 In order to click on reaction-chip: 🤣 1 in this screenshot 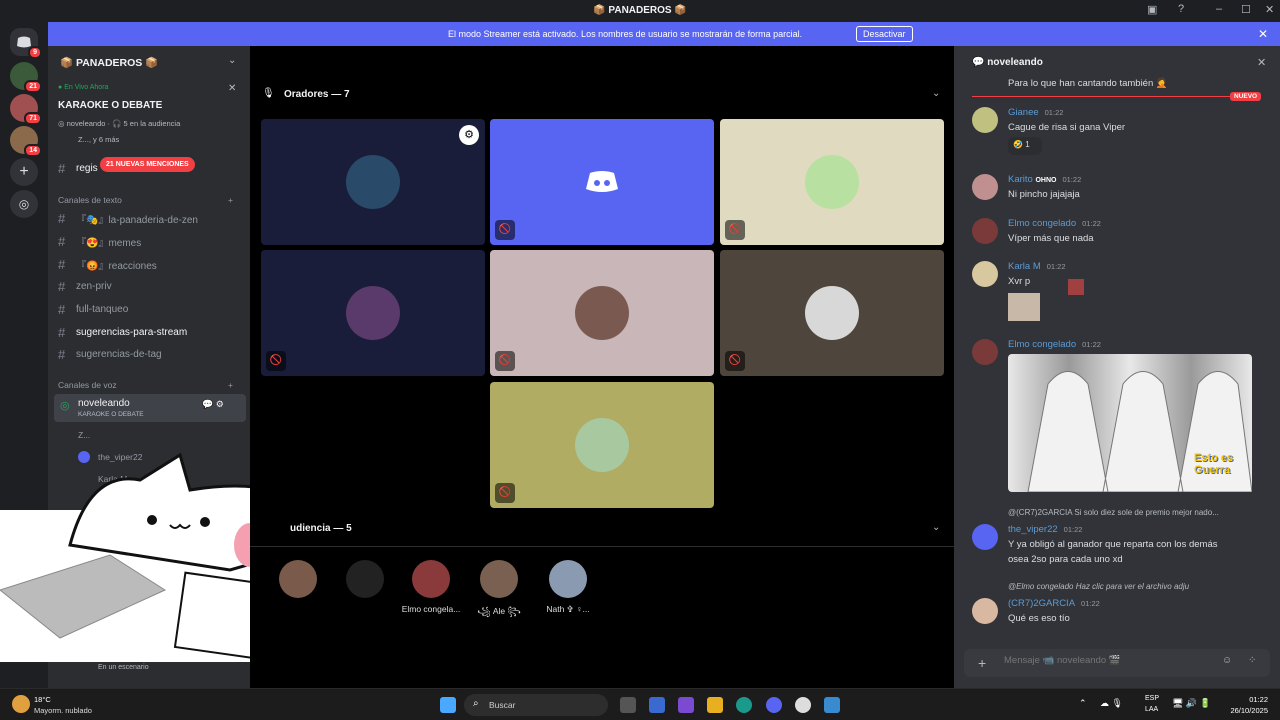, I will do `click(1025, 146)`.